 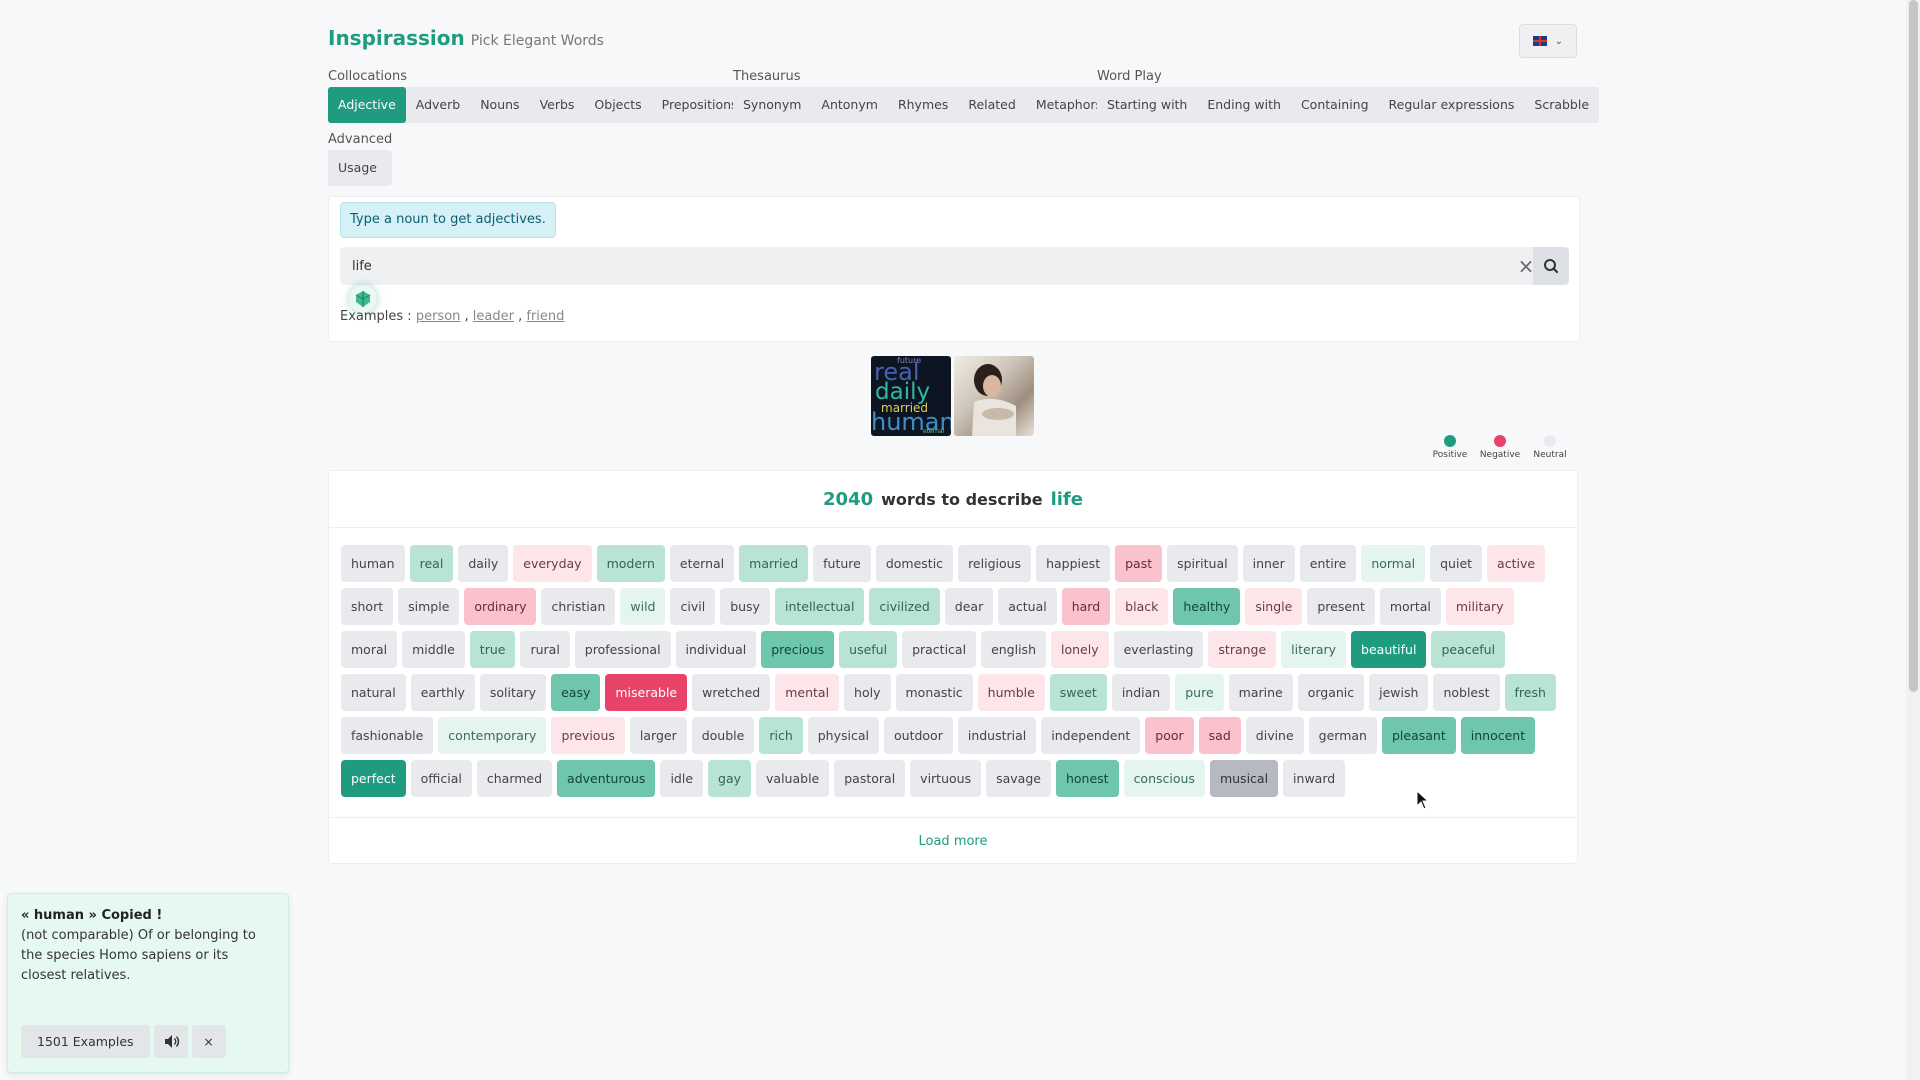 What do you see at coordinates (646, 692) in the screenshot?
I see `word-chip-miserable: miserable` at bounding box center [646, 692].